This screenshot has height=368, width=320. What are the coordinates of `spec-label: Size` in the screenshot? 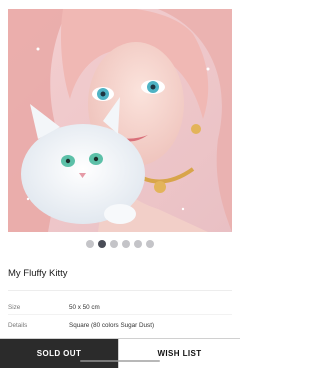 It's located at (14, 307).